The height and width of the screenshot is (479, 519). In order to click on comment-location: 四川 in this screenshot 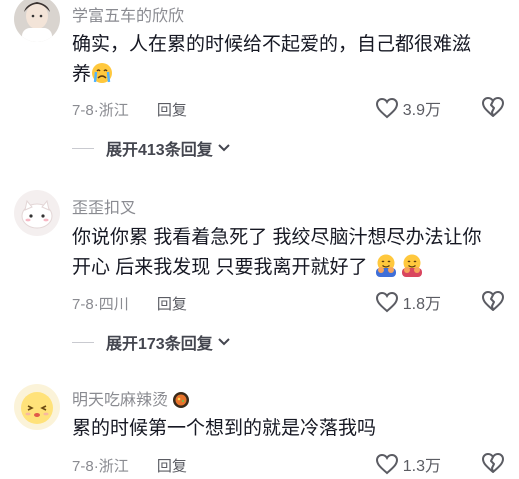, I will do `click(113, 304)`.